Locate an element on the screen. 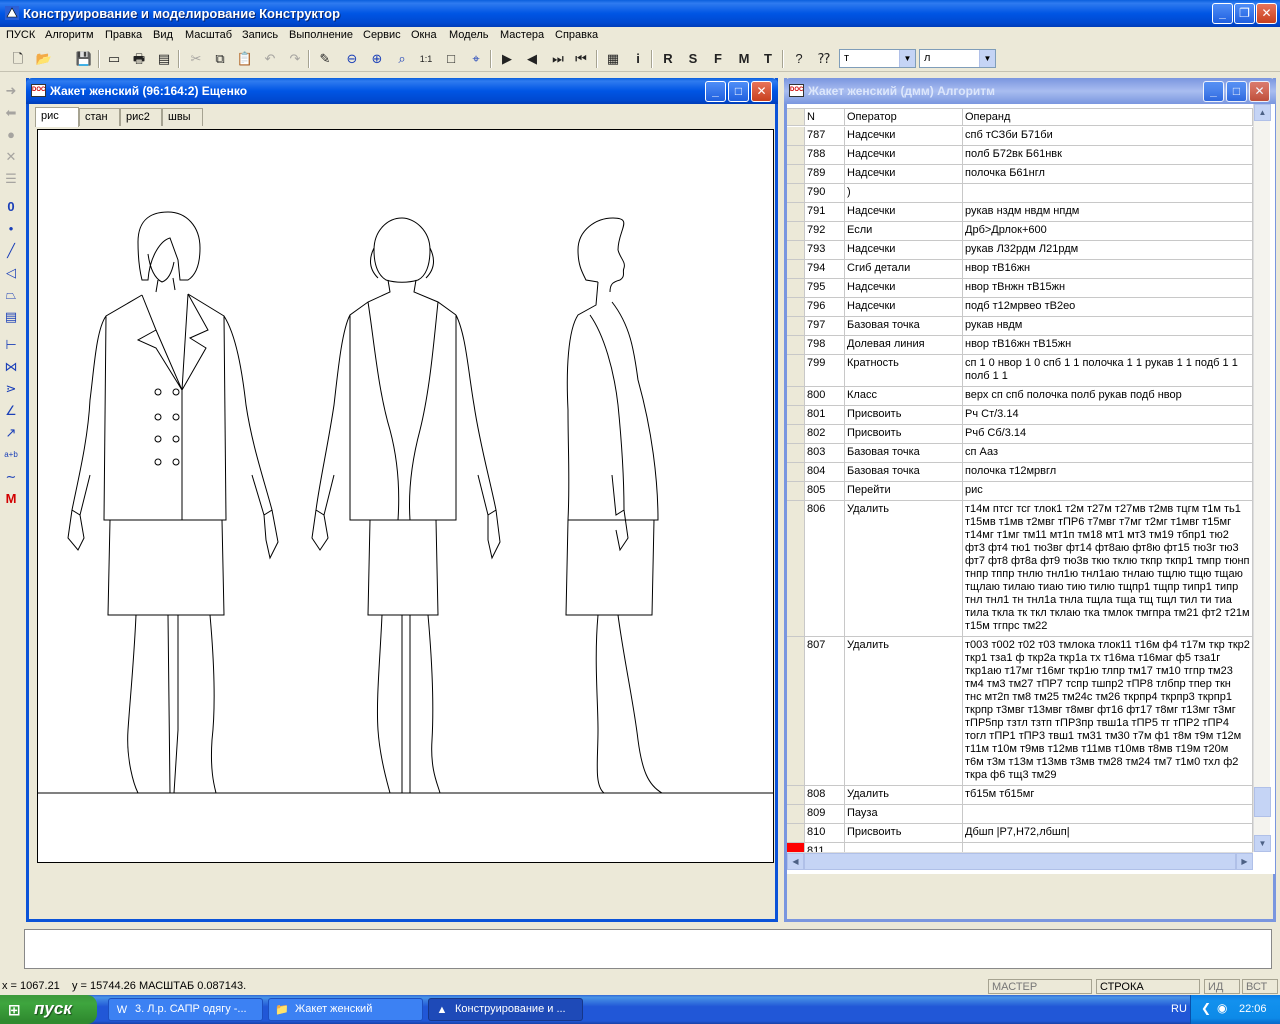 This screenshot has height=1024, width=1280. menu-windows: Окна is located at coordinates (424, 35).